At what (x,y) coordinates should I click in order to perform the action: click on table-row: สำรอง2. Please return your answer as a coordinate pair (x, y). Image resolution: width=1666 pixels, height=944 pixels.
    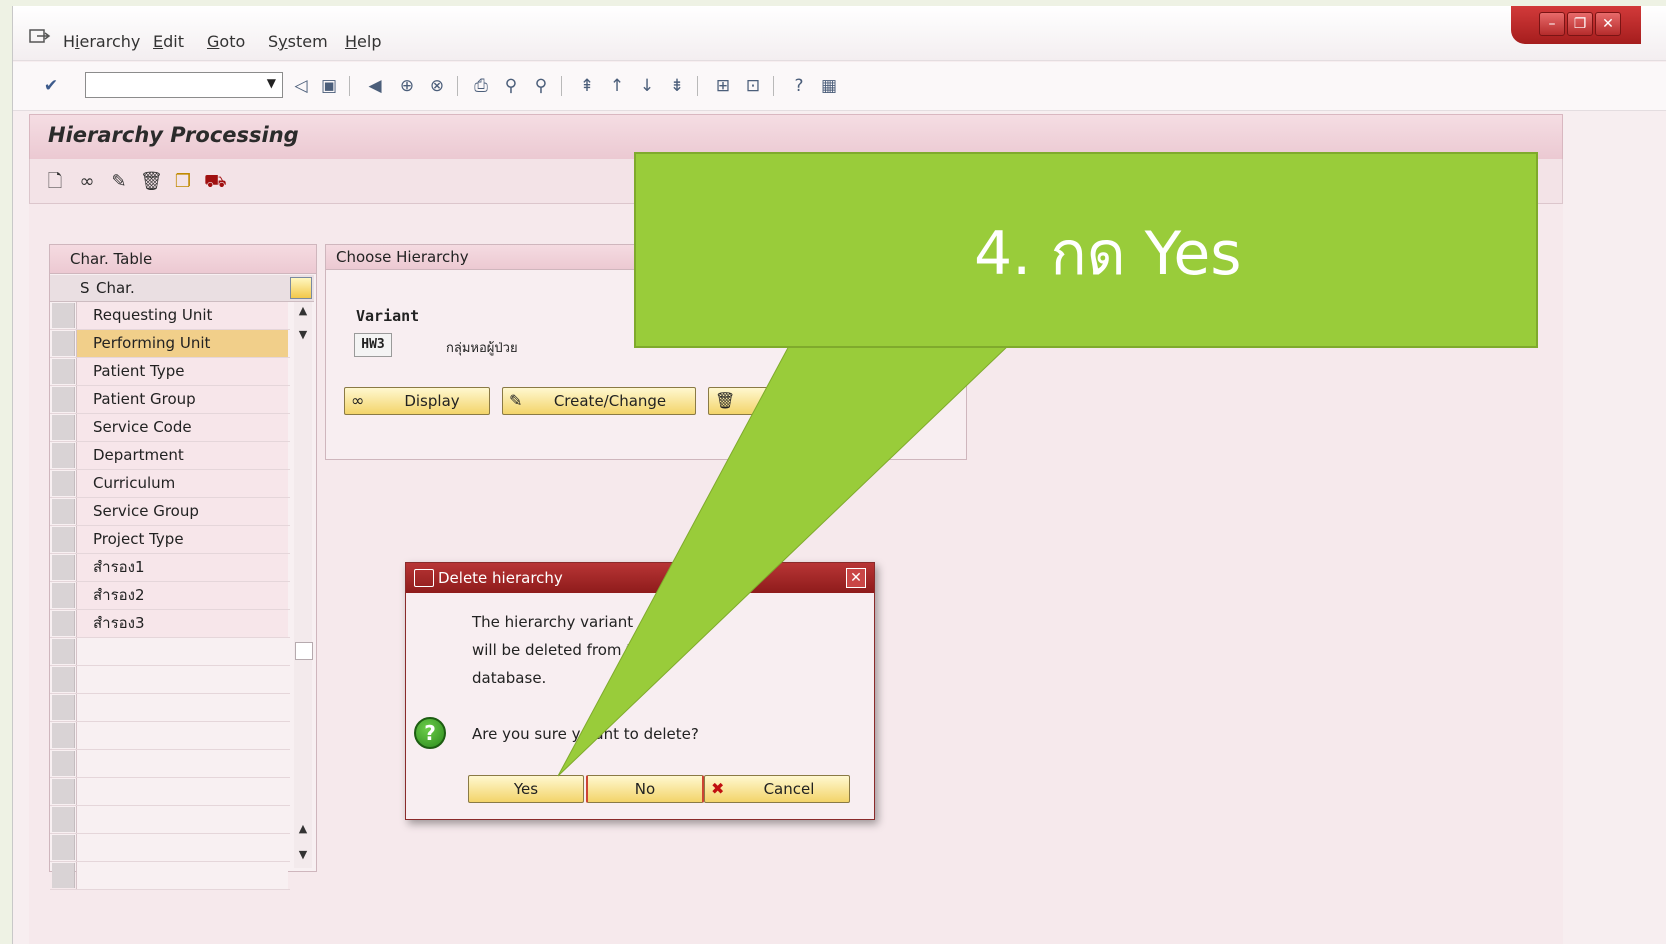
    Looking at the image, I should click on (170, 596).